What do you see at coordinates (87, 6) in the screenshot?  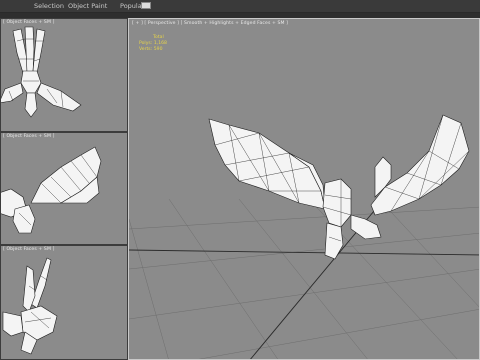 I see `menu-item-object-paint: Object Paint` at bounding box center [87, 6].